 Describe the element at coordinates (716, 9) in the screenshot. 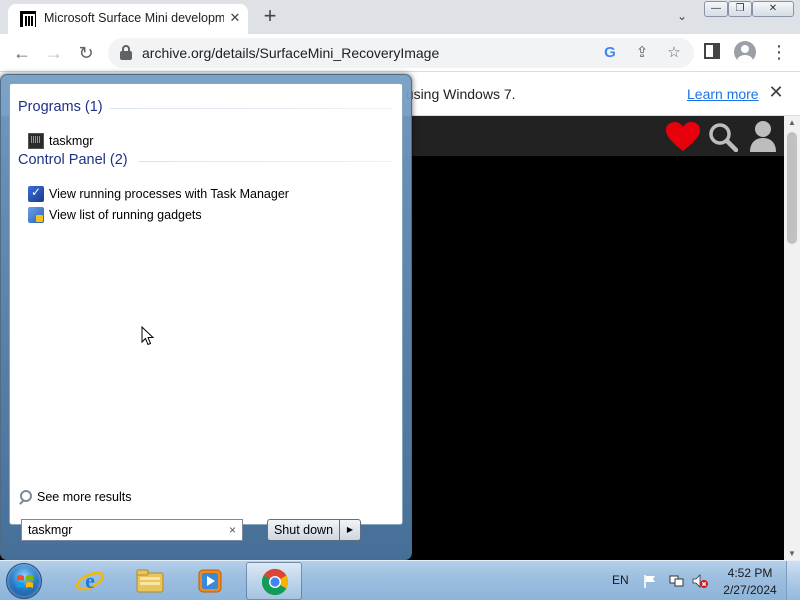

I see `minimize-button: —` at that location.